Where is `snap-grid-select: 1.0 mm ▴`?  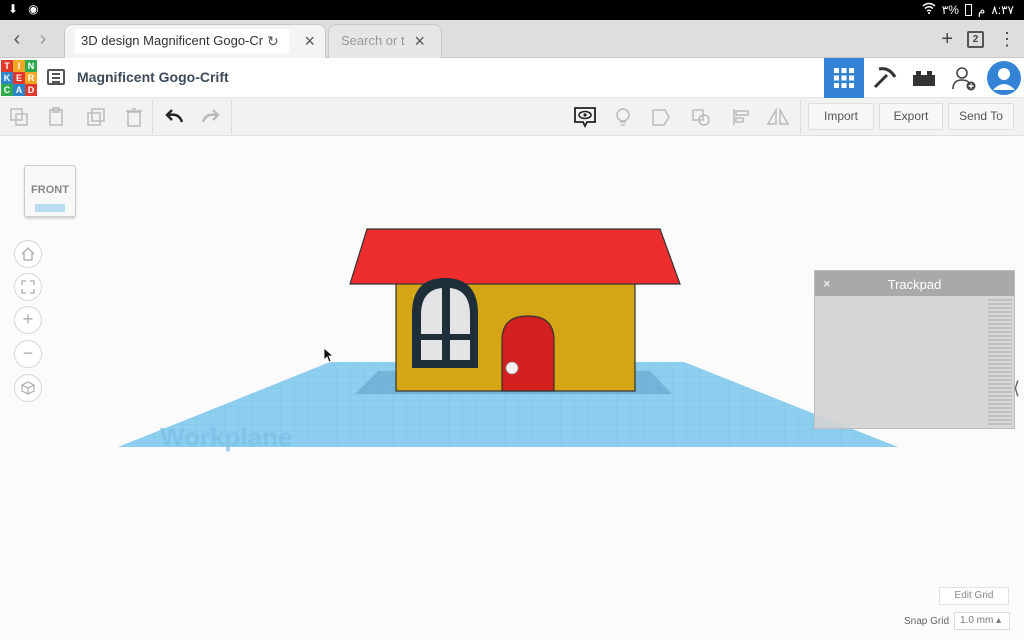
snap-grid-select: 1.0 mm ▴ is located at coordinates (982, 621).